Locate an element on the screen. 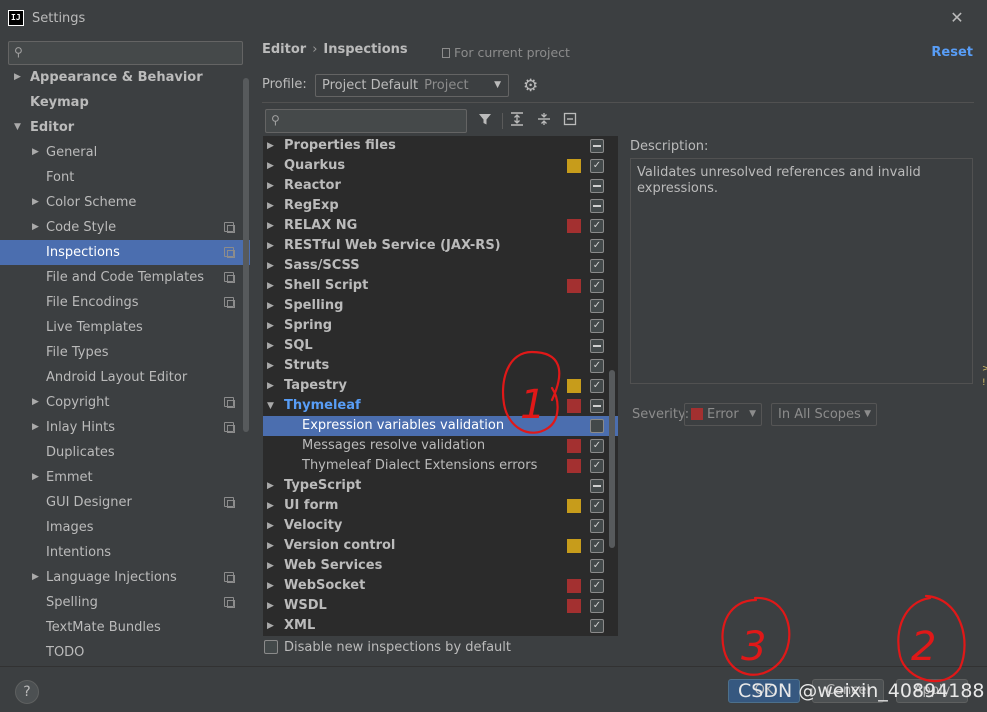 The image size is (987, 712). expand-all-icon is located at coordinates (517, 121).